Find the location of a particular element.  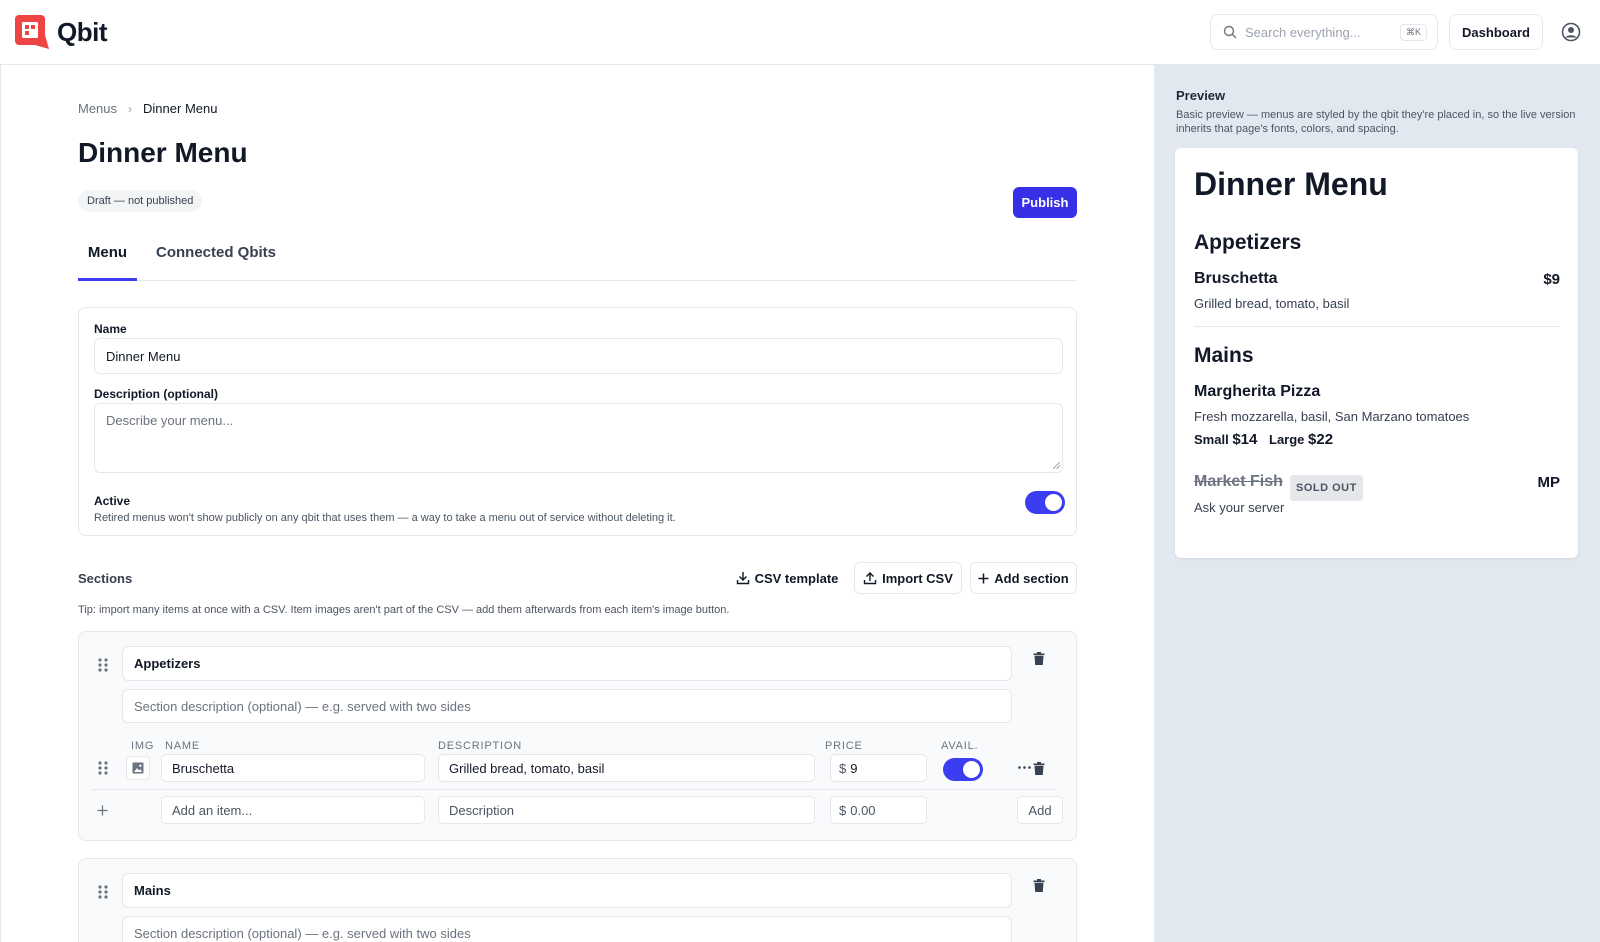

add-section-button: Add section is located at coordinates (1023, 578).